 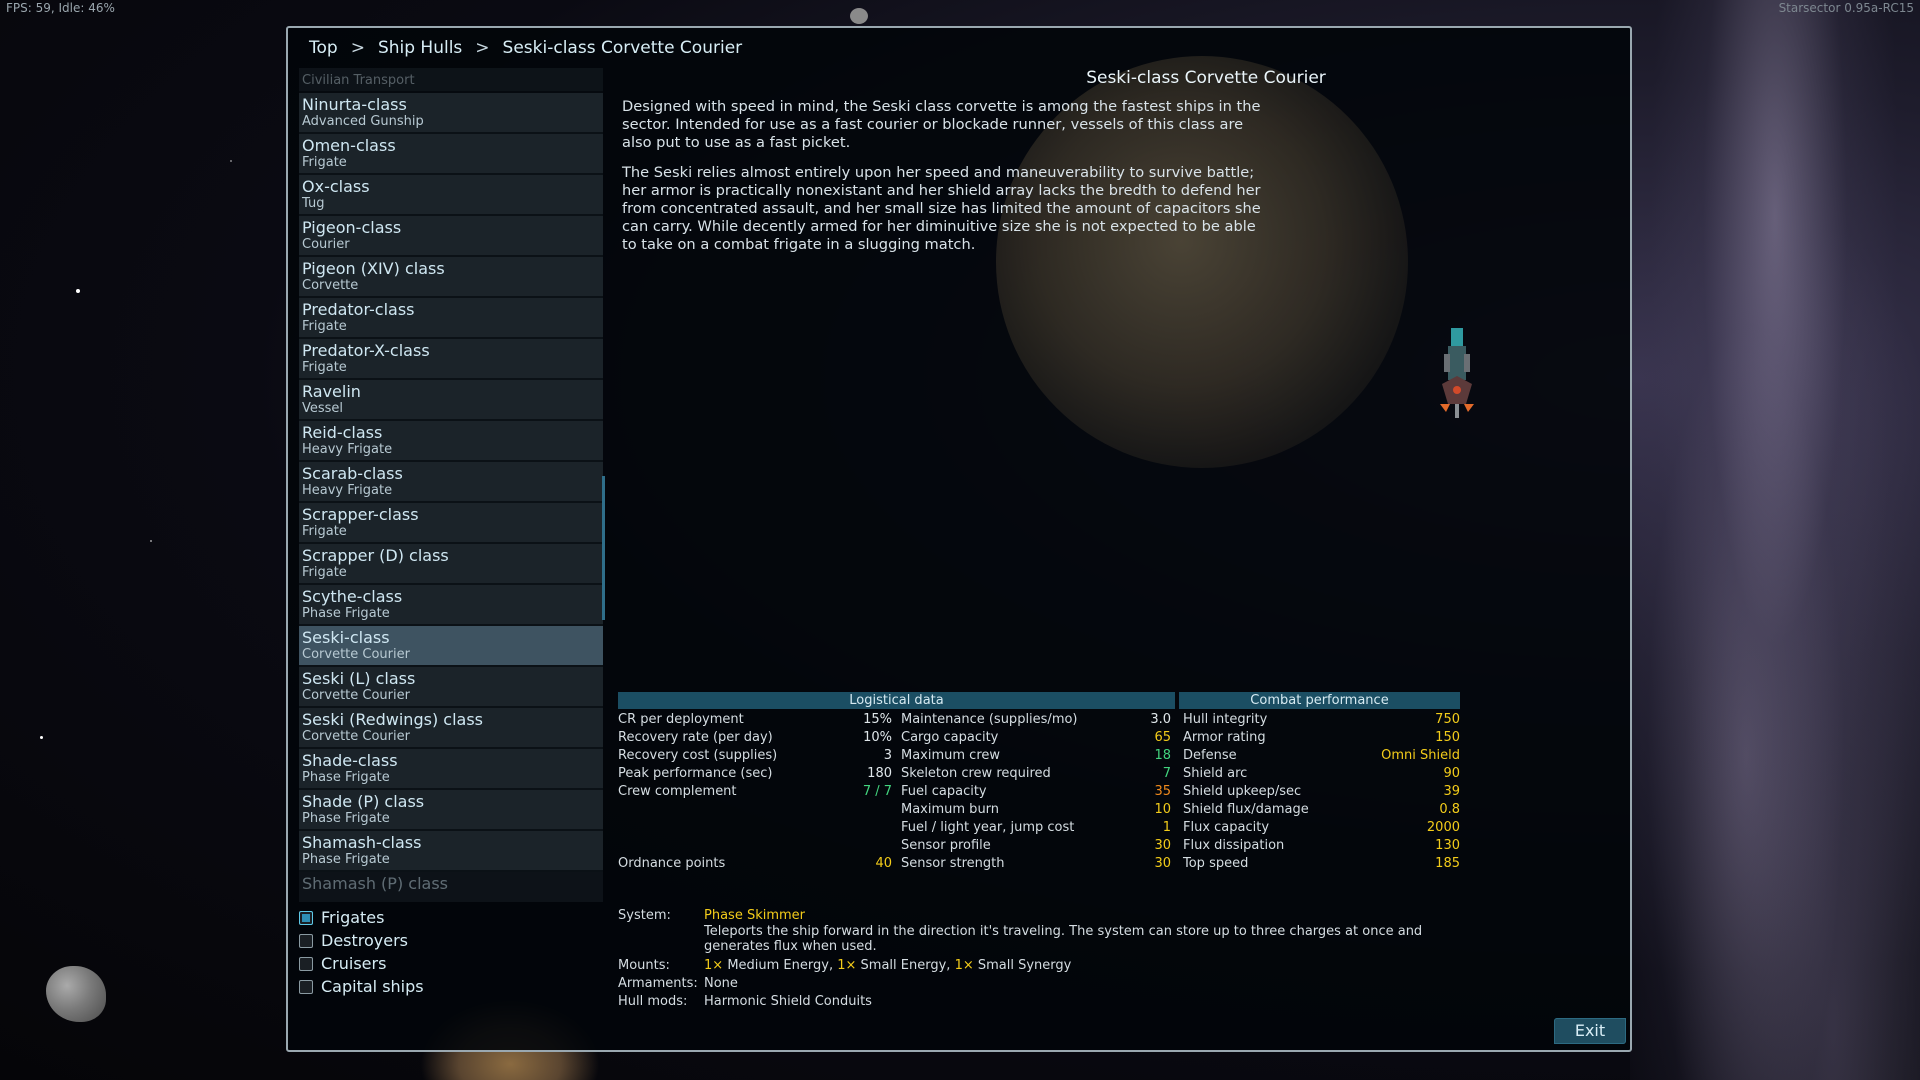 What do you see at coordinates (362, 842) in the screenshot?
I see `ship-list-item-name: Shamash-class` at bounding box center [362, 842].